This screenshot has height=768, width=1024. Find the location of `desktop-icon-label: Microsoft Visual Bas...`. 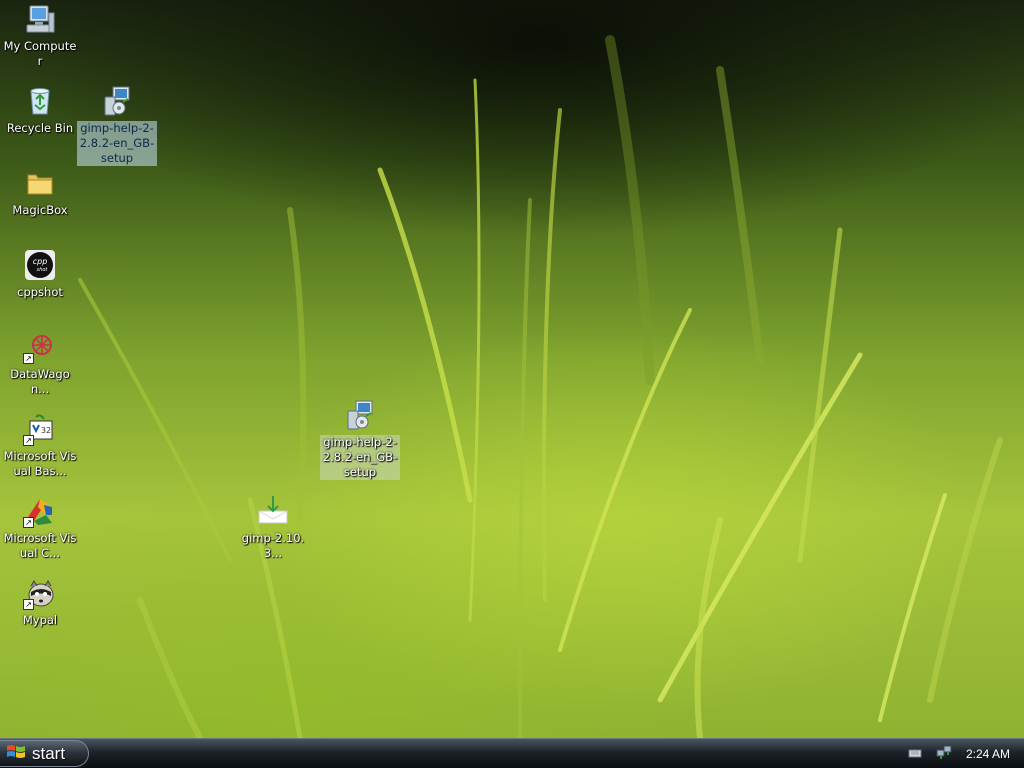

desktop-icon-label: Microsoft Visual Bas... is located at coordinates (40, 463).